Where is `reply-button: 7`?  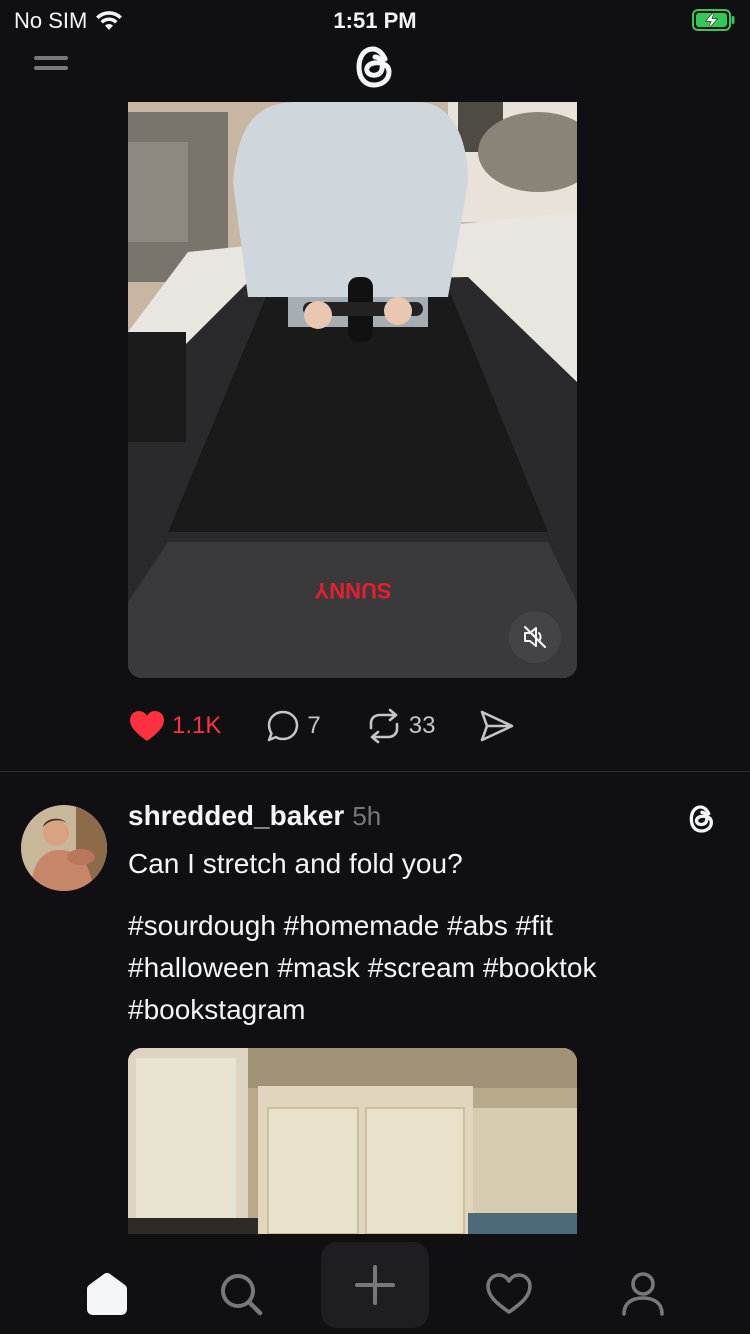 reply-button: 7 is located at coordinates (293, 726).